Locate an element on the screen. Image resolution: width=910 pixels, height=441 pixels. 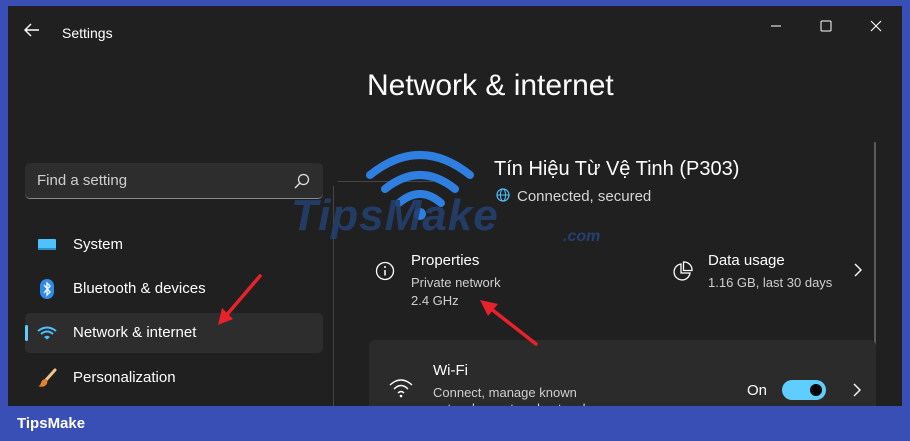
brand-footer: TipsMake is located at coordinates (455, 423).